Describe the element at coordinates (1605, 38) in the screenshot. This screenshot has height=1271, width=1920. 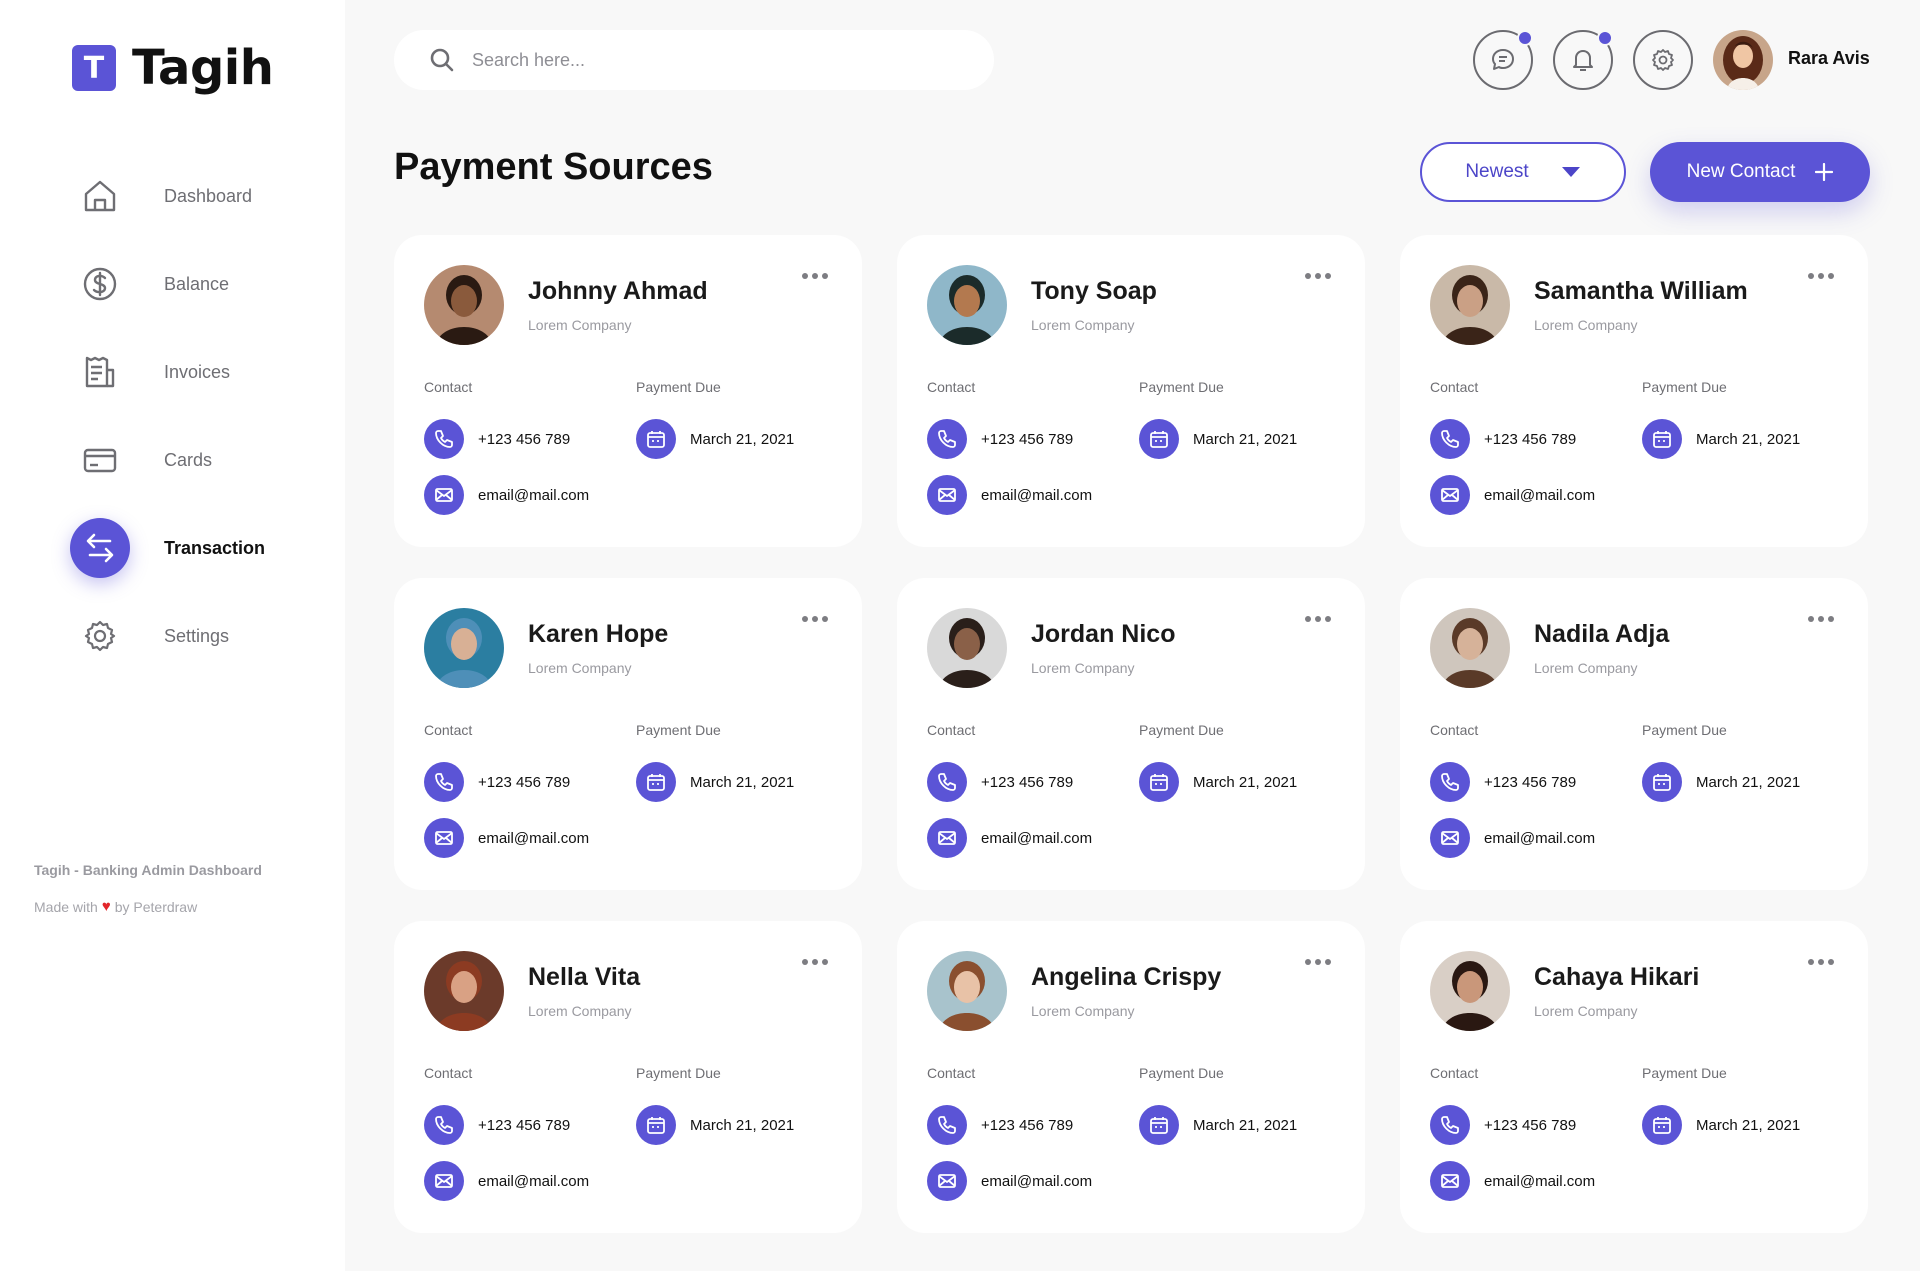
I see `notification-dot` at that location.